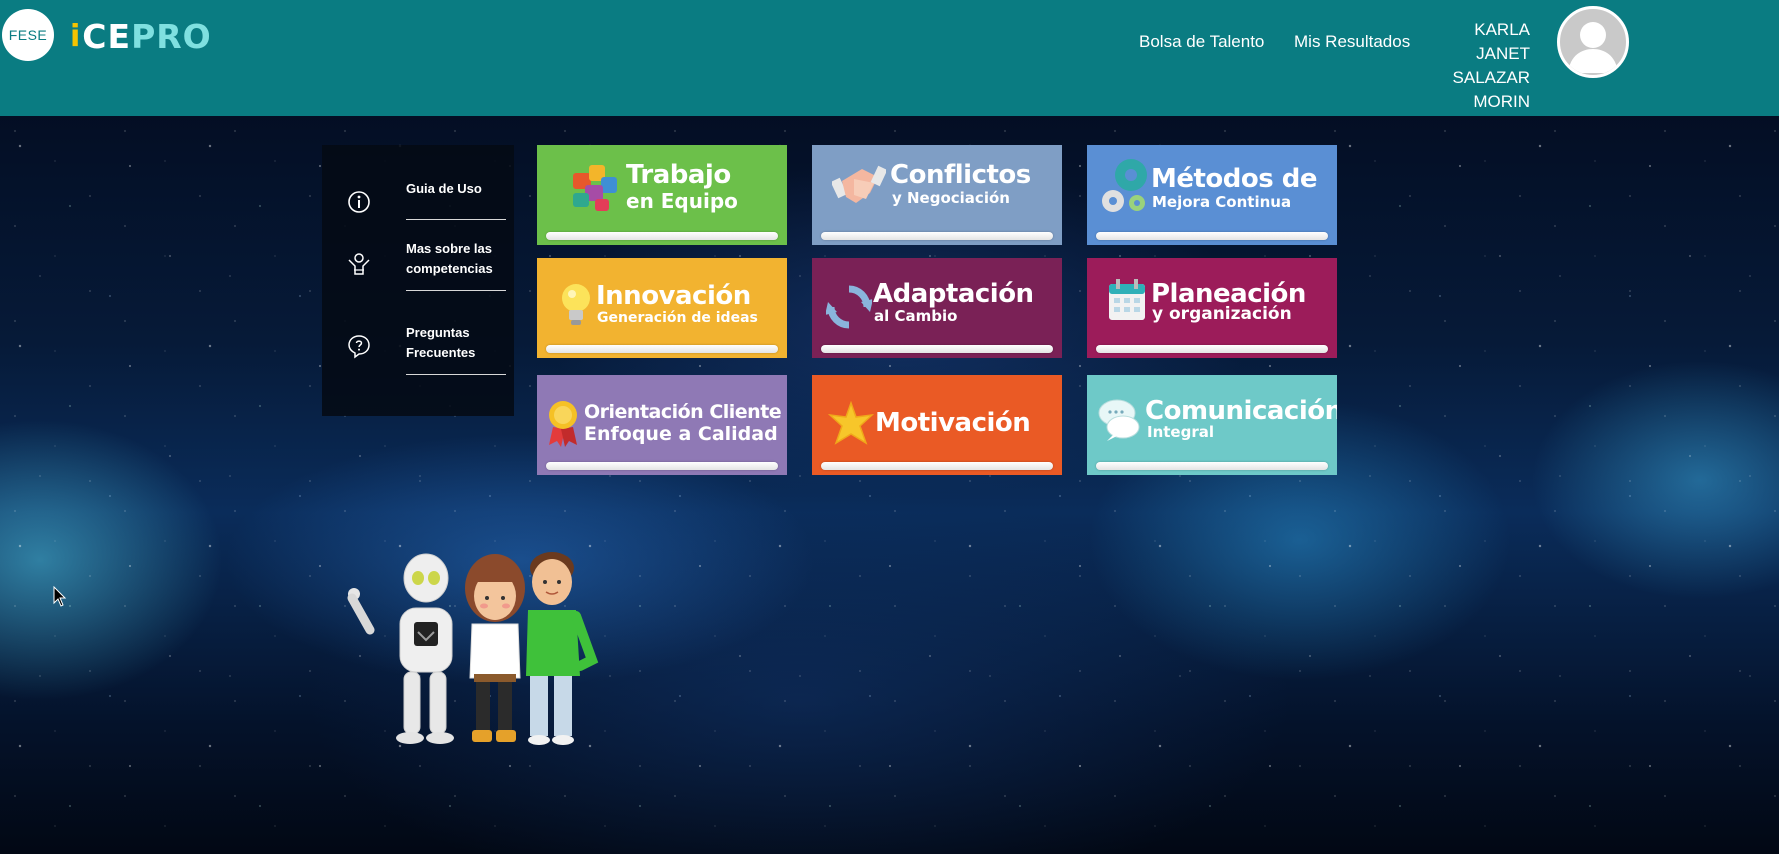 Image resolution: width=1779 pixels, height=854 pixels. I want to click on tile-conflictos-y-negociacion: Conflictos y Negociación, so click(937, 195).